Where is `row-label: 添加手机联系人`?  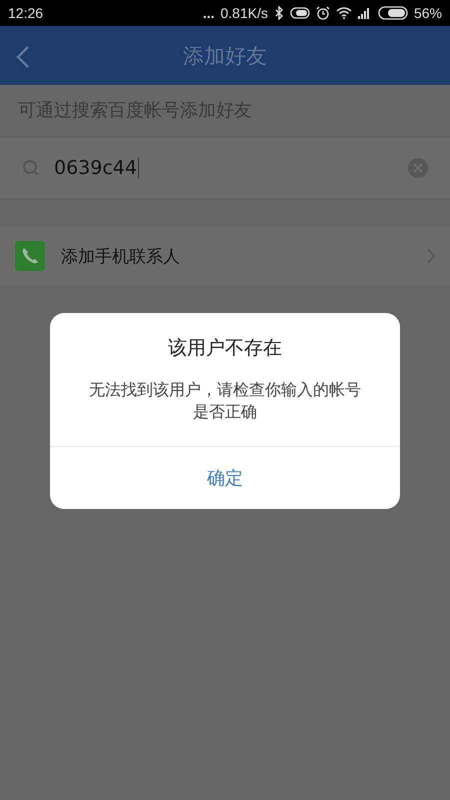 row-label: 添加手机联系人 is located at coordinates (121, 257).